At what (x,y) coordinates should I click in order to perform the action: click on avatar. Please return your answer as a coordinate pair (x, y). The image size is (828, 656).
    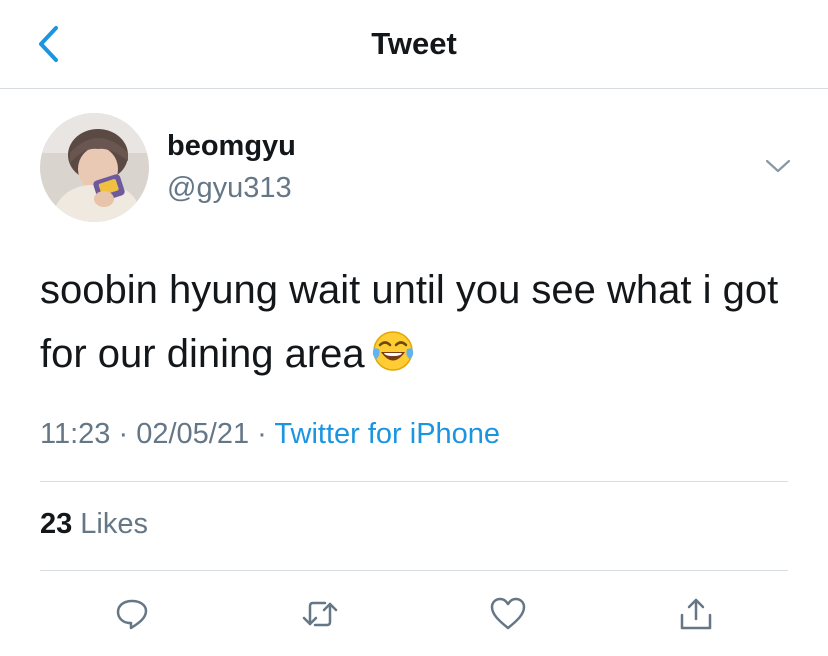
    Looking at the image, I should click on (94, 167).